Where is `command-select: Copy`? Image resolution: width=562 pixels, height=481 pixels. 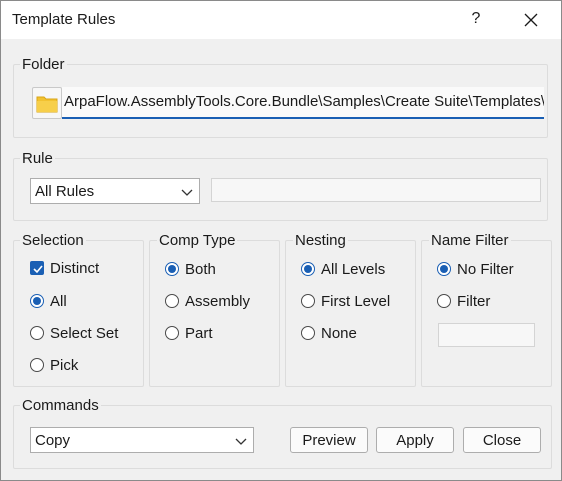 command-select: Copy is located at coordinates (142, 440).